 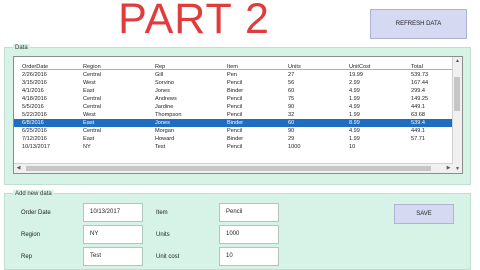 I want to click on rep-label: Rep, so click(x=27, y=257).